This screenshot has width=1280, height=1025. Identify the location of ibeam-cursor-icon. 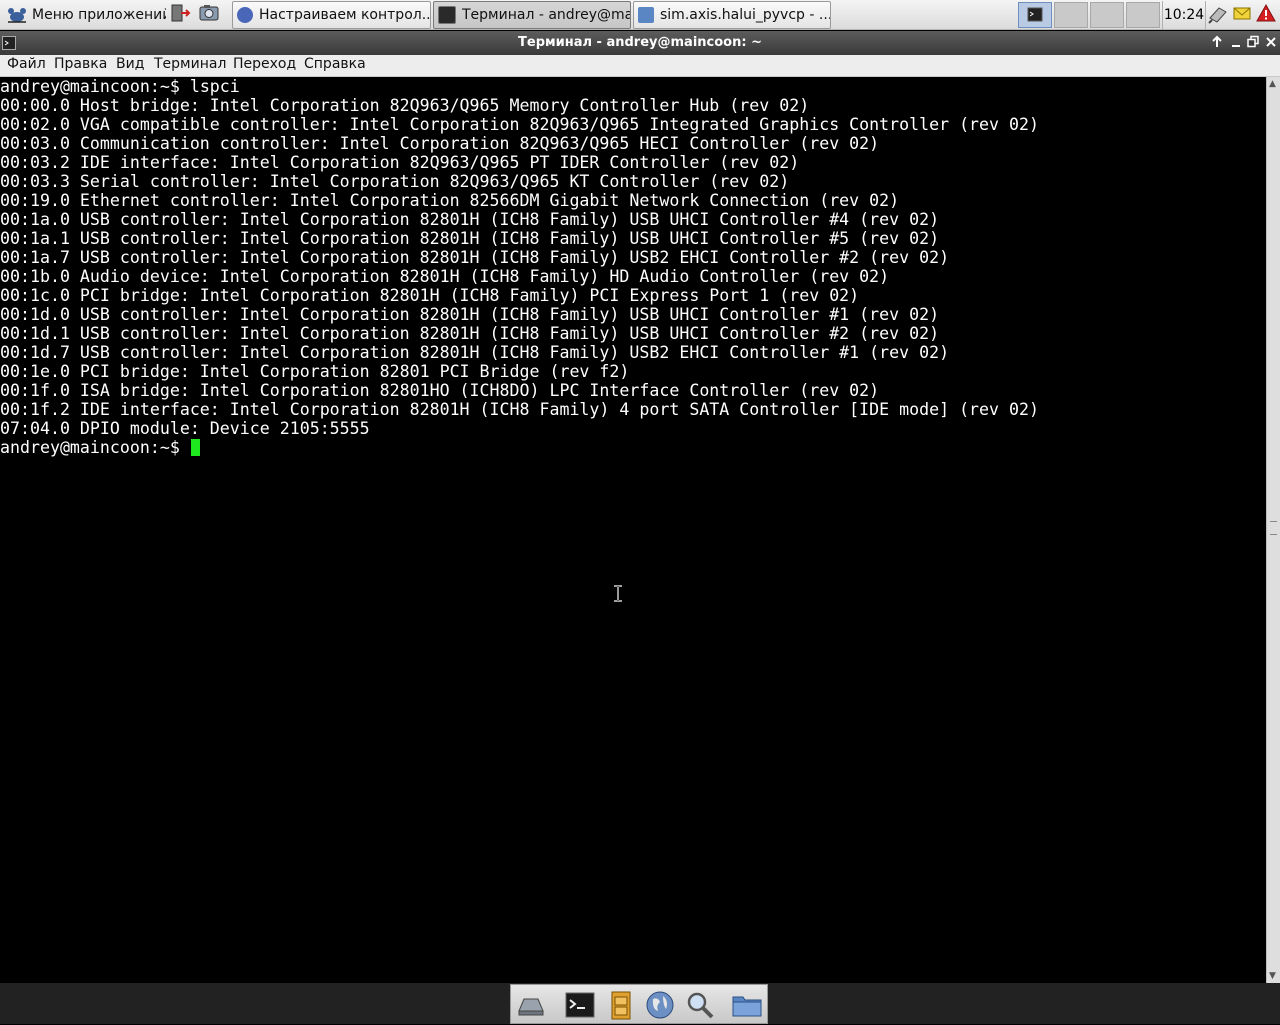
(618, 593).